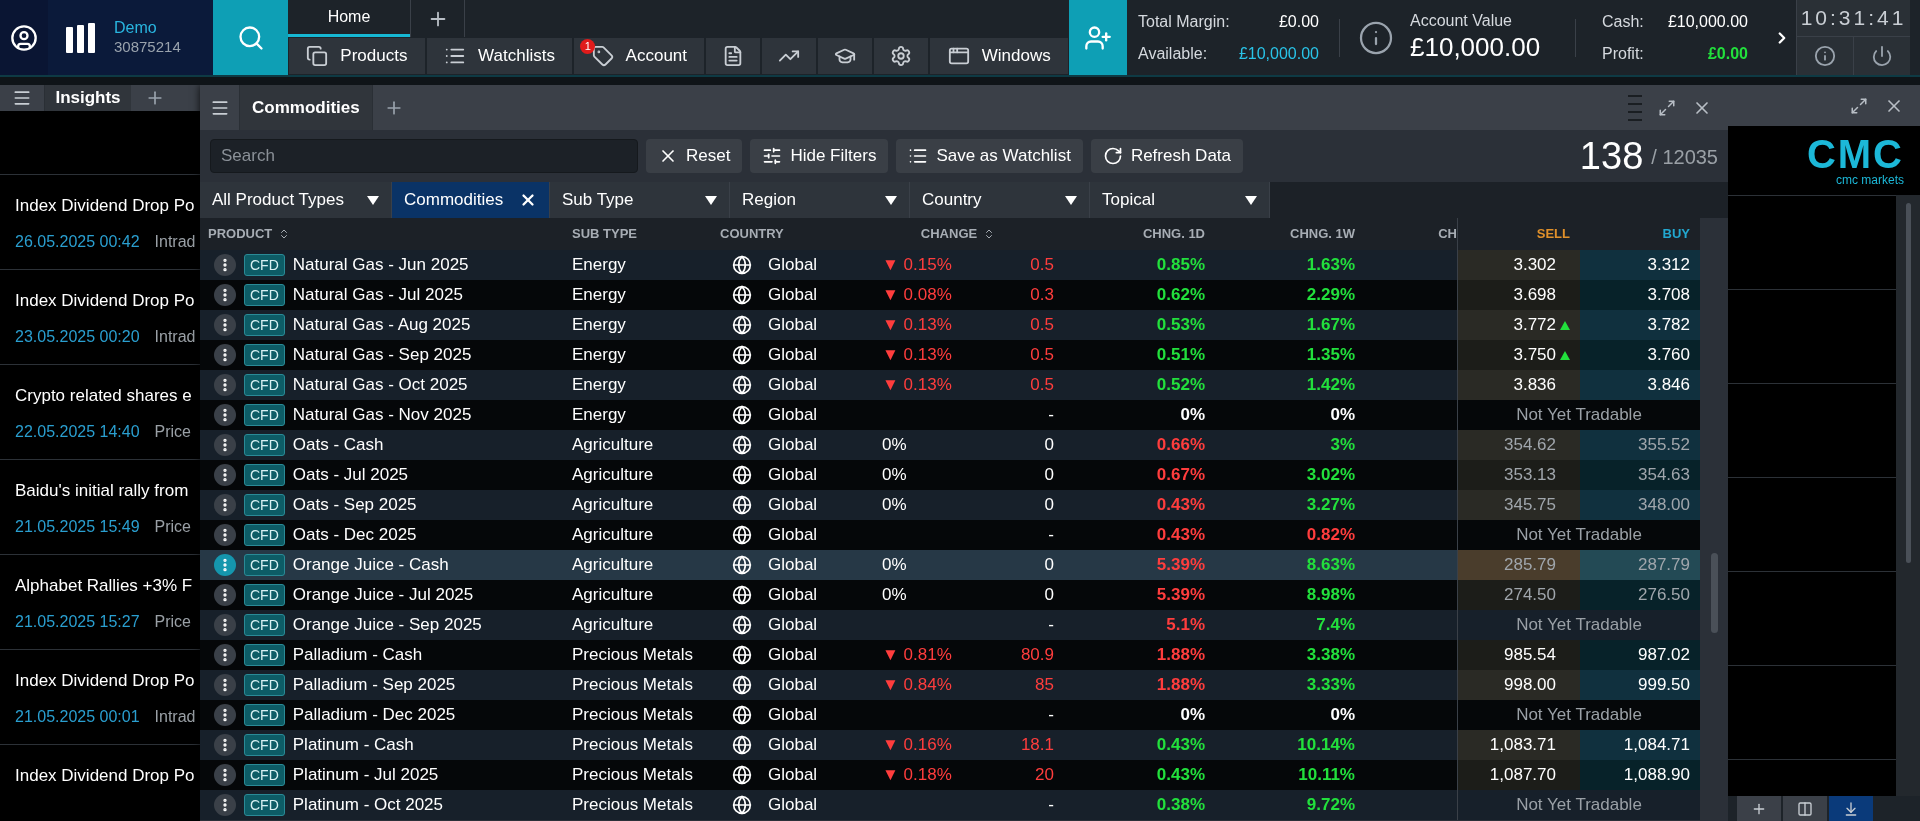 This screenshot has height=821, width=1920. Describe the element at coordinates (1640, 445) in the screenshot. I see `buy-price: 355.52` at that location.